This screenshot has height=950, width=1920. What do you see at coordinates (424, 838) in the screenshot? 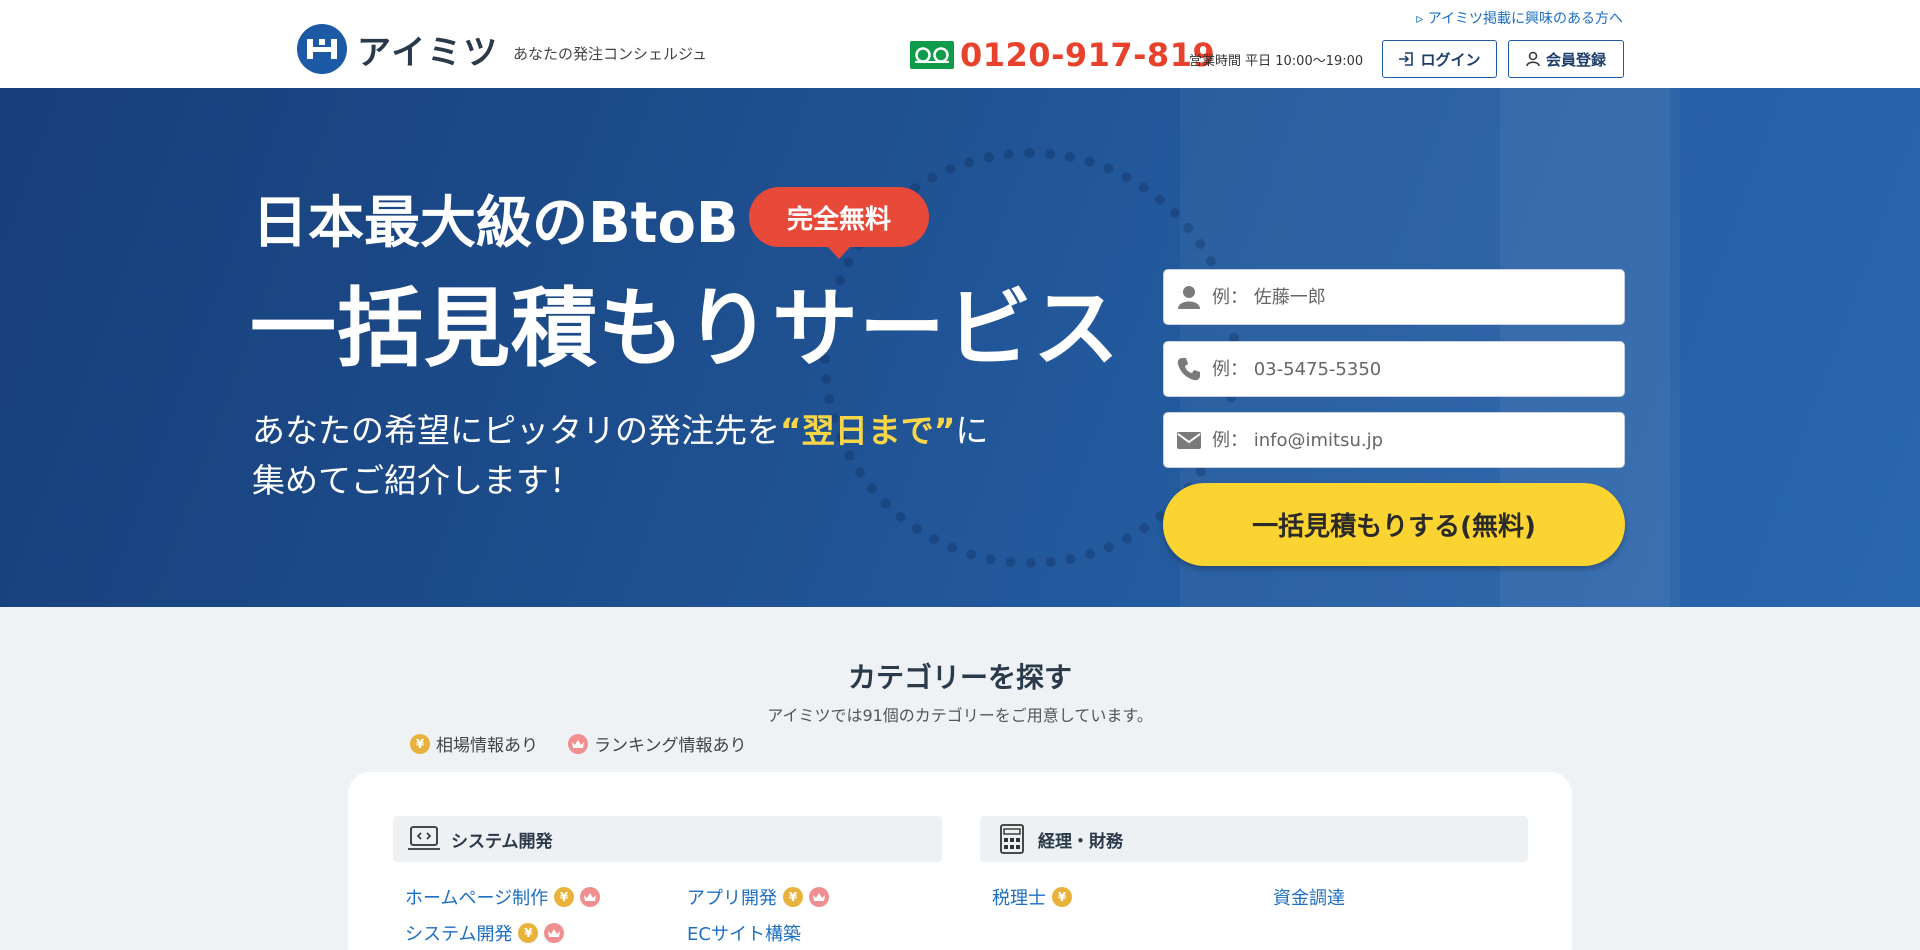
I see `laptop-code-icon` at bounding box center [424, 838].